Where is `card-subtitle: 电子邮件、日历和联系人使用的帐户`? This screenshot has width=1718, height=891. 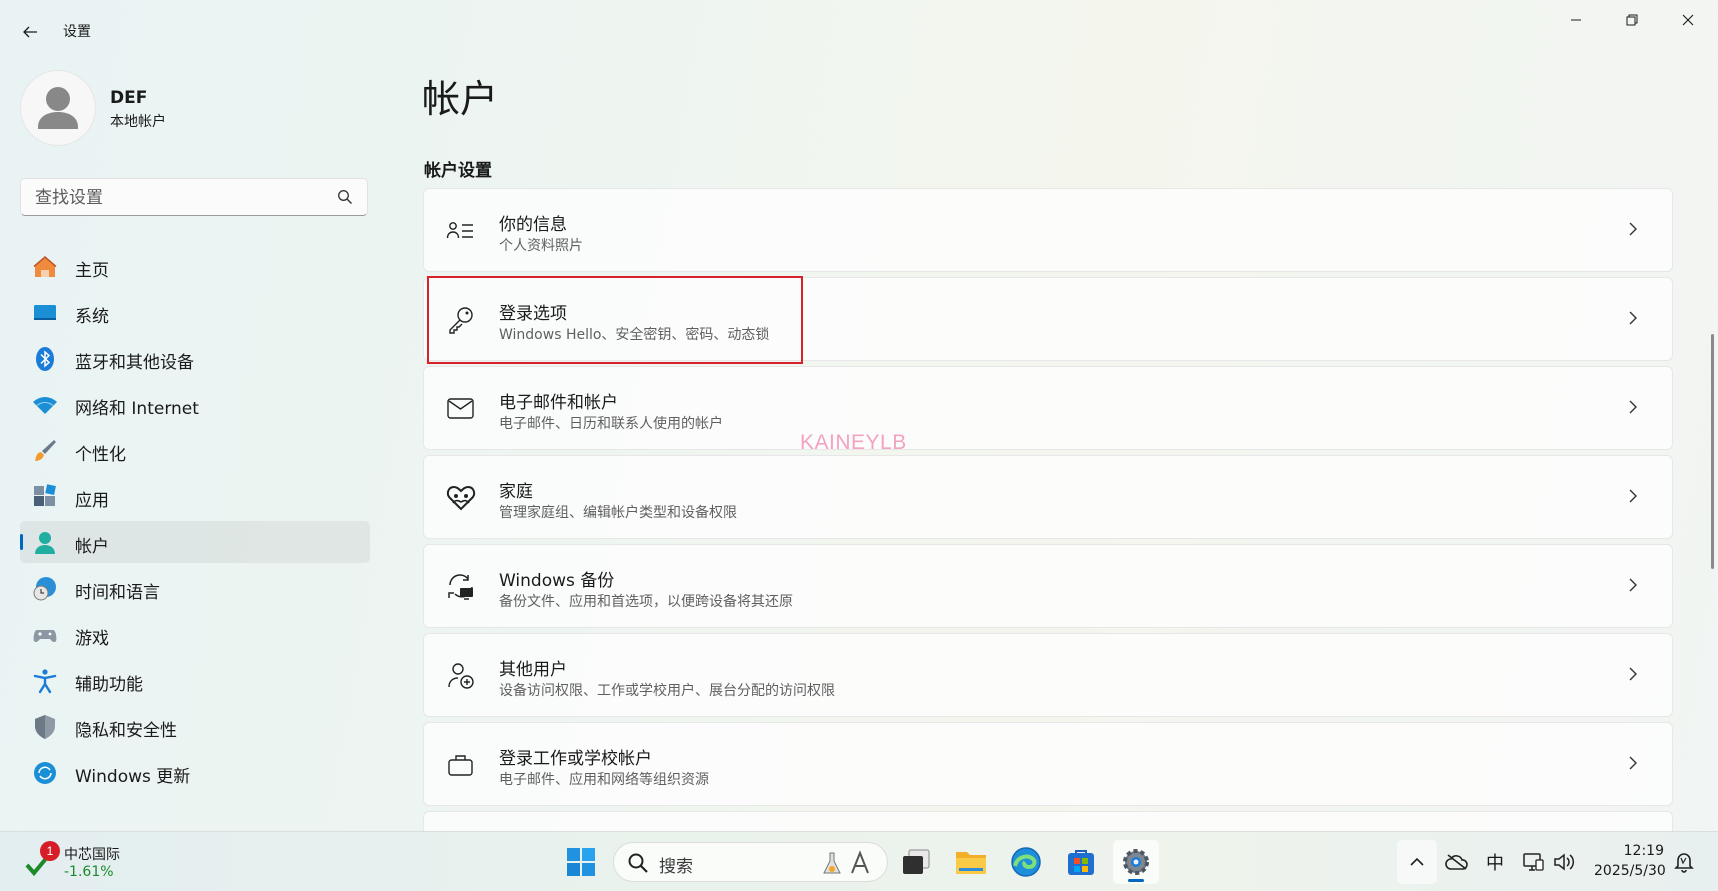 card-subtitle: 电子邮件、日历和联系人使用的帐户 is located at coordinates (611, 424).